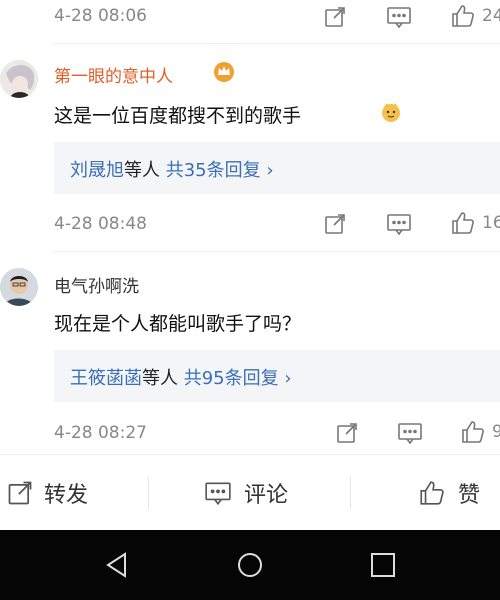  What do you see at coordinates (475, 16) in the screenshot?
I see `like-button: 24` at bounding box center [475, 16].